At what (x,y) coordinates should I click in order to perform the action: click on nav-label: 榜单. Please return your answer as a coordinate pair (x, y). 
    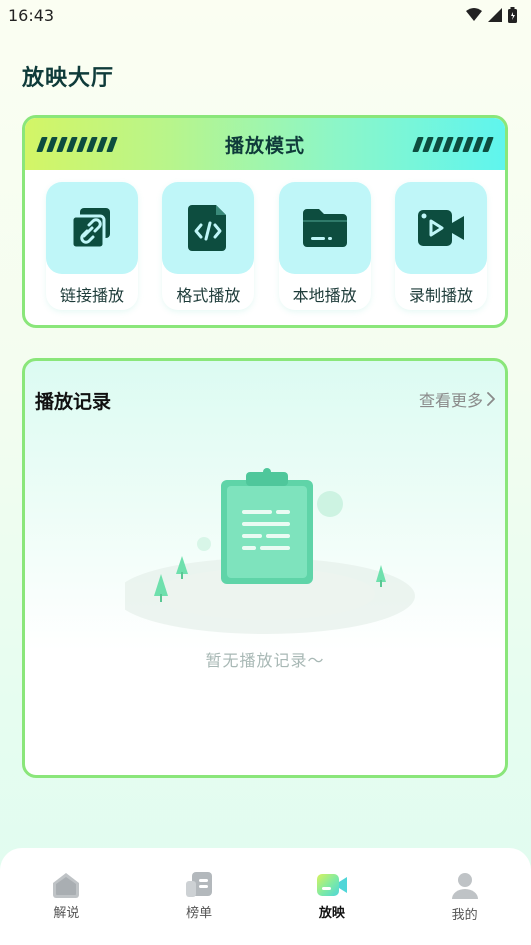
    Looking at the image, I should click on (199, 913).